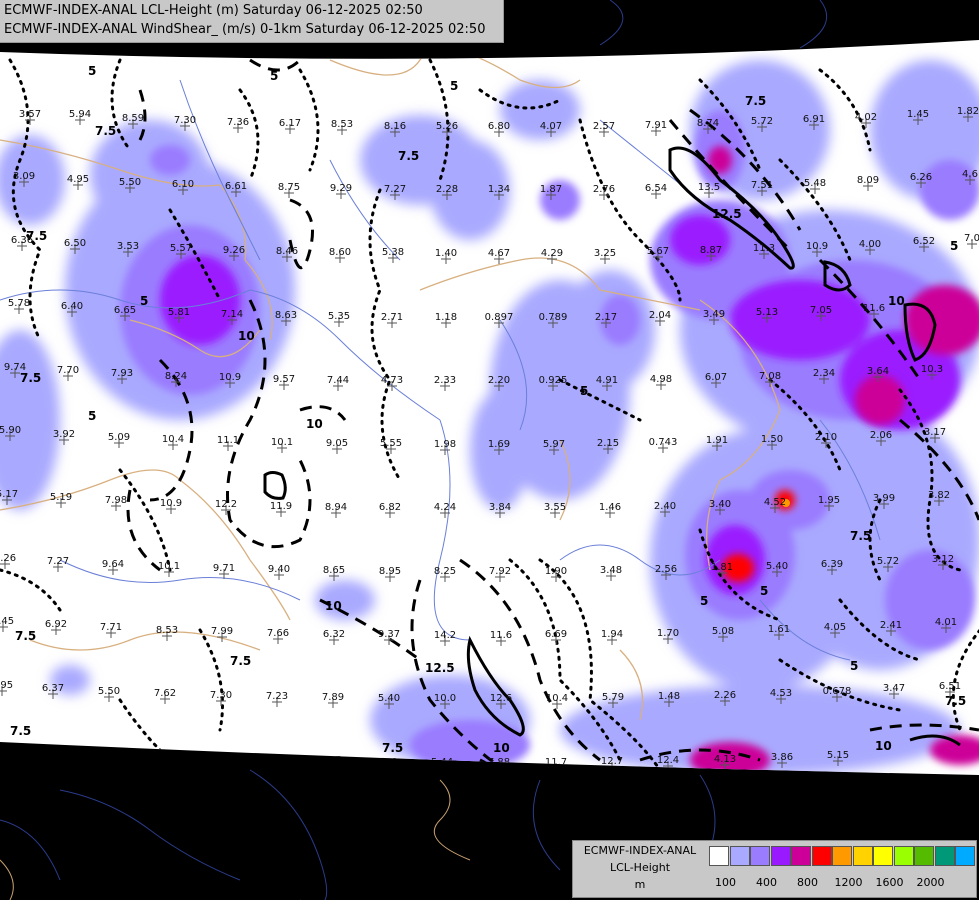  Describe the element at coordinates (767, 312) in the screenshot. I see `wind-shear-value: 5.13` at that location.